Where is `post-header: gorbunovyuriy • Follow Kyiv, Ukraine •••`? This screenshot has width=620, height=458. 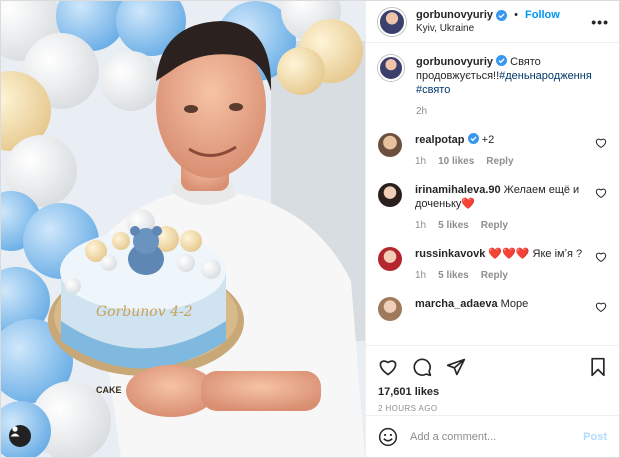 post-header: gorbunovyuriy • Follow Kyiv, Ukraine ••• is located at coordinates (492, 22).